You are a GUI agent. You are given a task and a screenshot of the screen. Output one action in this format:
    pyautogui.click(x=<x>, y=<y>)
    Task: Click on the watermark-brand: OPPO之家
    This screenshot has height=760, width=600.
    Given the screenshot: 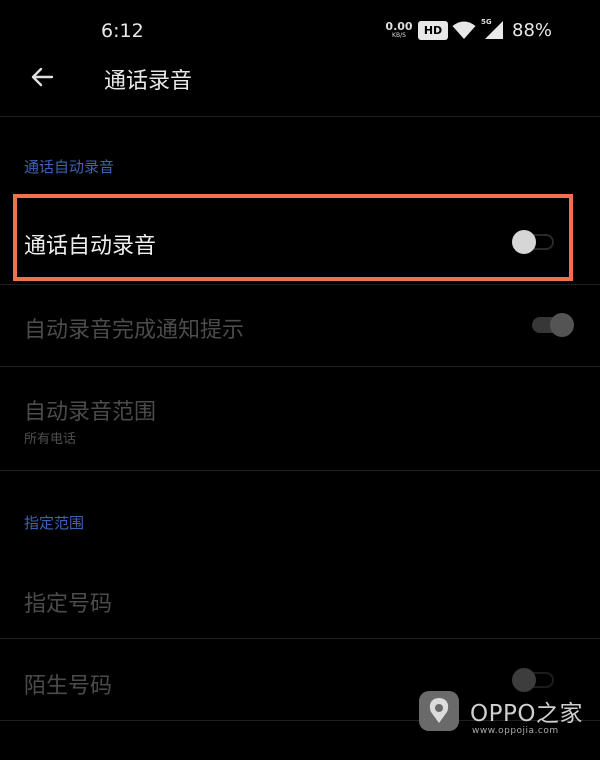 What is the action you would take?
    pyautogui.click(x=526, y=714)
    